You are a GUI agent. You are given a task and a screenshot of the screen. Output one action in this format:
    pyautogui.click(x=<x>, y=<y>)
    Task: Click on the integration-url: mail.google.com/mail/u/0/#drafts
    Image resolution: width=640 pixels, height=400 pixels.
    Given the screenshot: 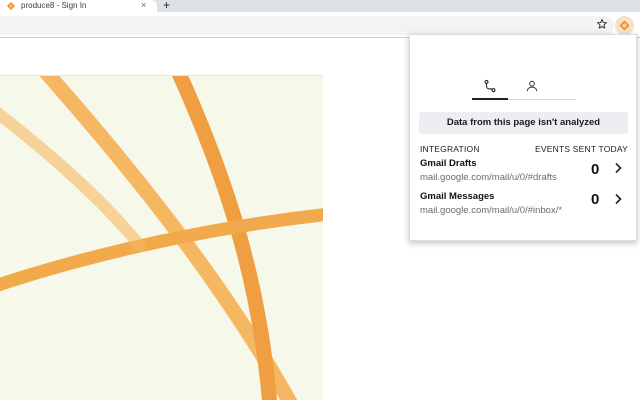 What is the action you would take?
    pyautogui.click(x=488, y=177)
    